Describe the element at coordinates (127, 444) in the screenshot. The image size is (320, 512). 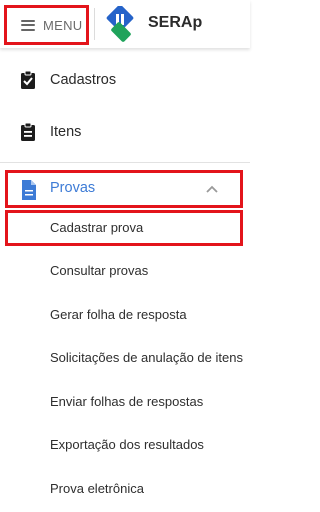
I see `submenu-exportacao-resultados: Exportação dos resultados` at that location.